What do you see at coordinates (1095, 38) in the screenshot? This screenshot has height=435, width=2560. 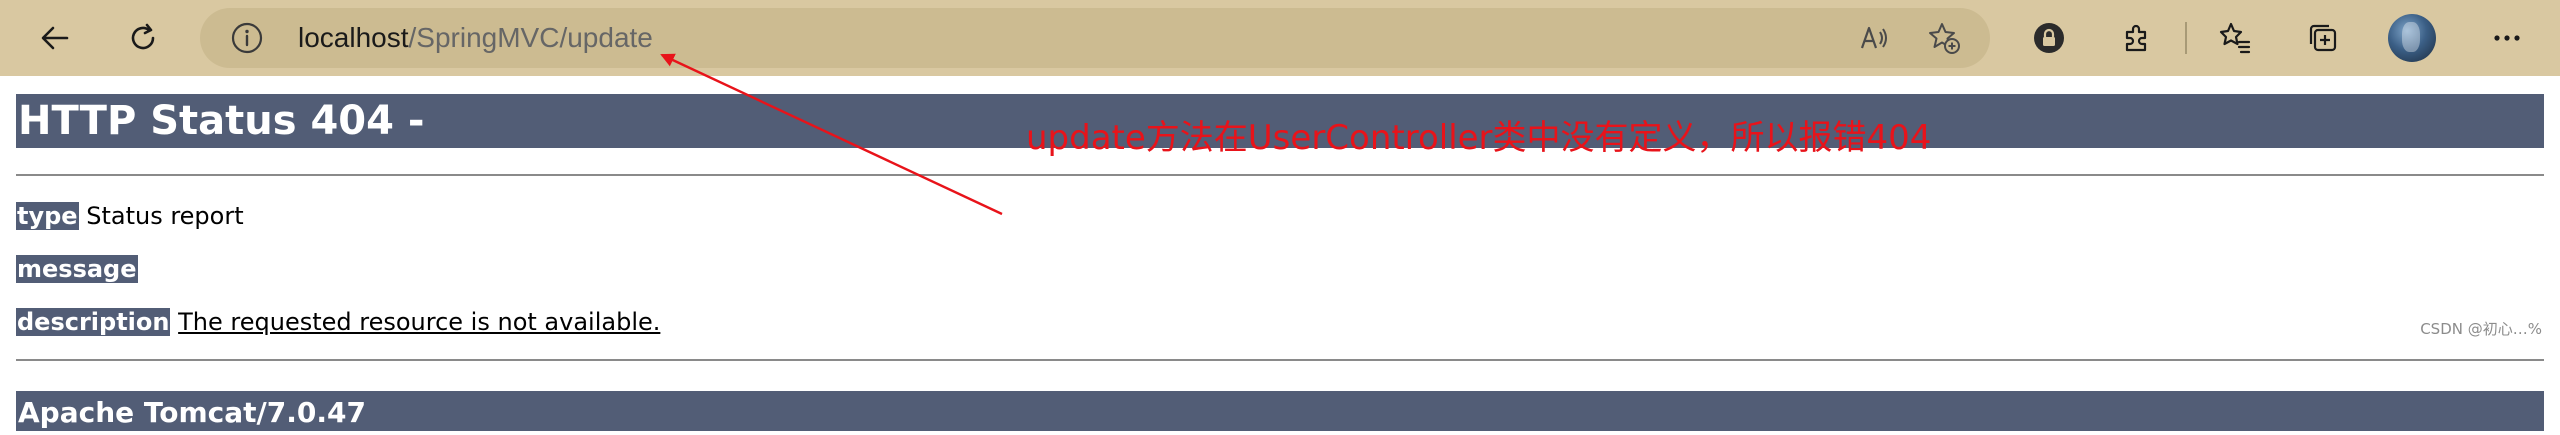 I see `address-bar: localhost/SpringMVC/update` at bounding box center [1095, 38].